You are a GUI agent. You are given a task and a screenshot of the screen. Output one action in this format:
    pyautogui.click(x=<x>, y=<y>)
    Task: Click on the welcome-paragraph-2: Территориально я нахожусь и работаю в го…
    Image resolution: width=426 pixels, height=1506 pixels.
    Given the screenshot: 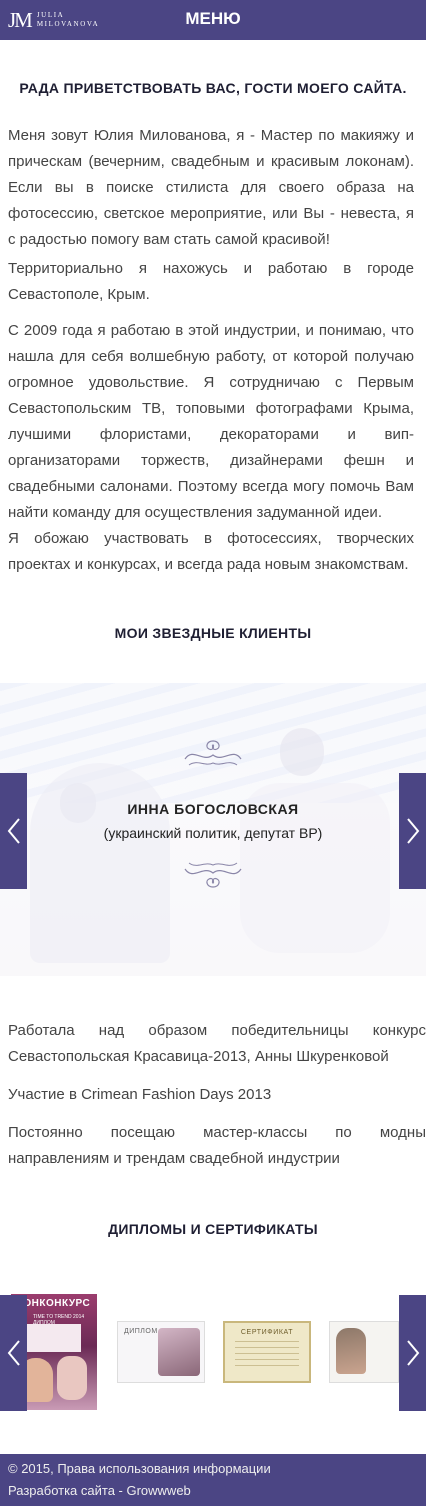 What is the action you would take?
    pyautogui.click(x=211, y=281)
    